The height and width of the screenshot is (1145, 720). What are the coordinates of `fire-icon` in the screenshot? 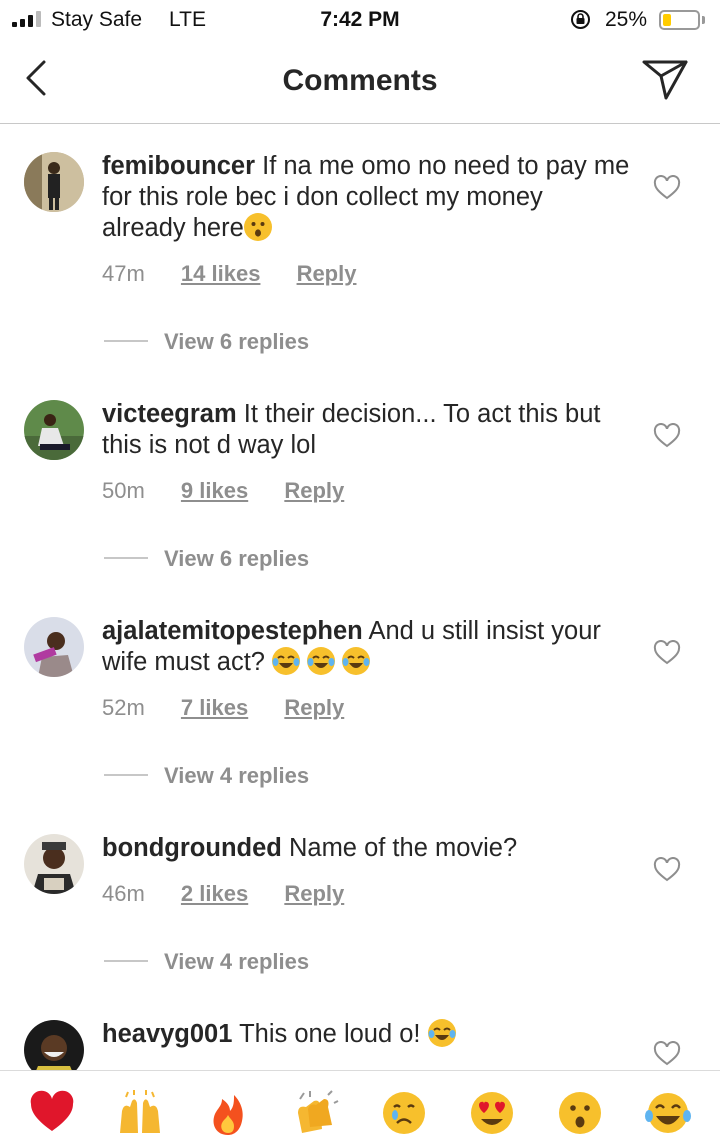 It's located at (228, 1113).